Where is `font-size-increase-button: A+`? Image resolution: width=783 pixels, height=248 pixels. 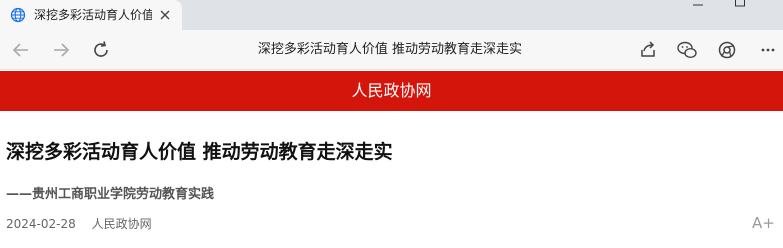 font-size-increase-button: A+ is located at coordinates (763, 223).